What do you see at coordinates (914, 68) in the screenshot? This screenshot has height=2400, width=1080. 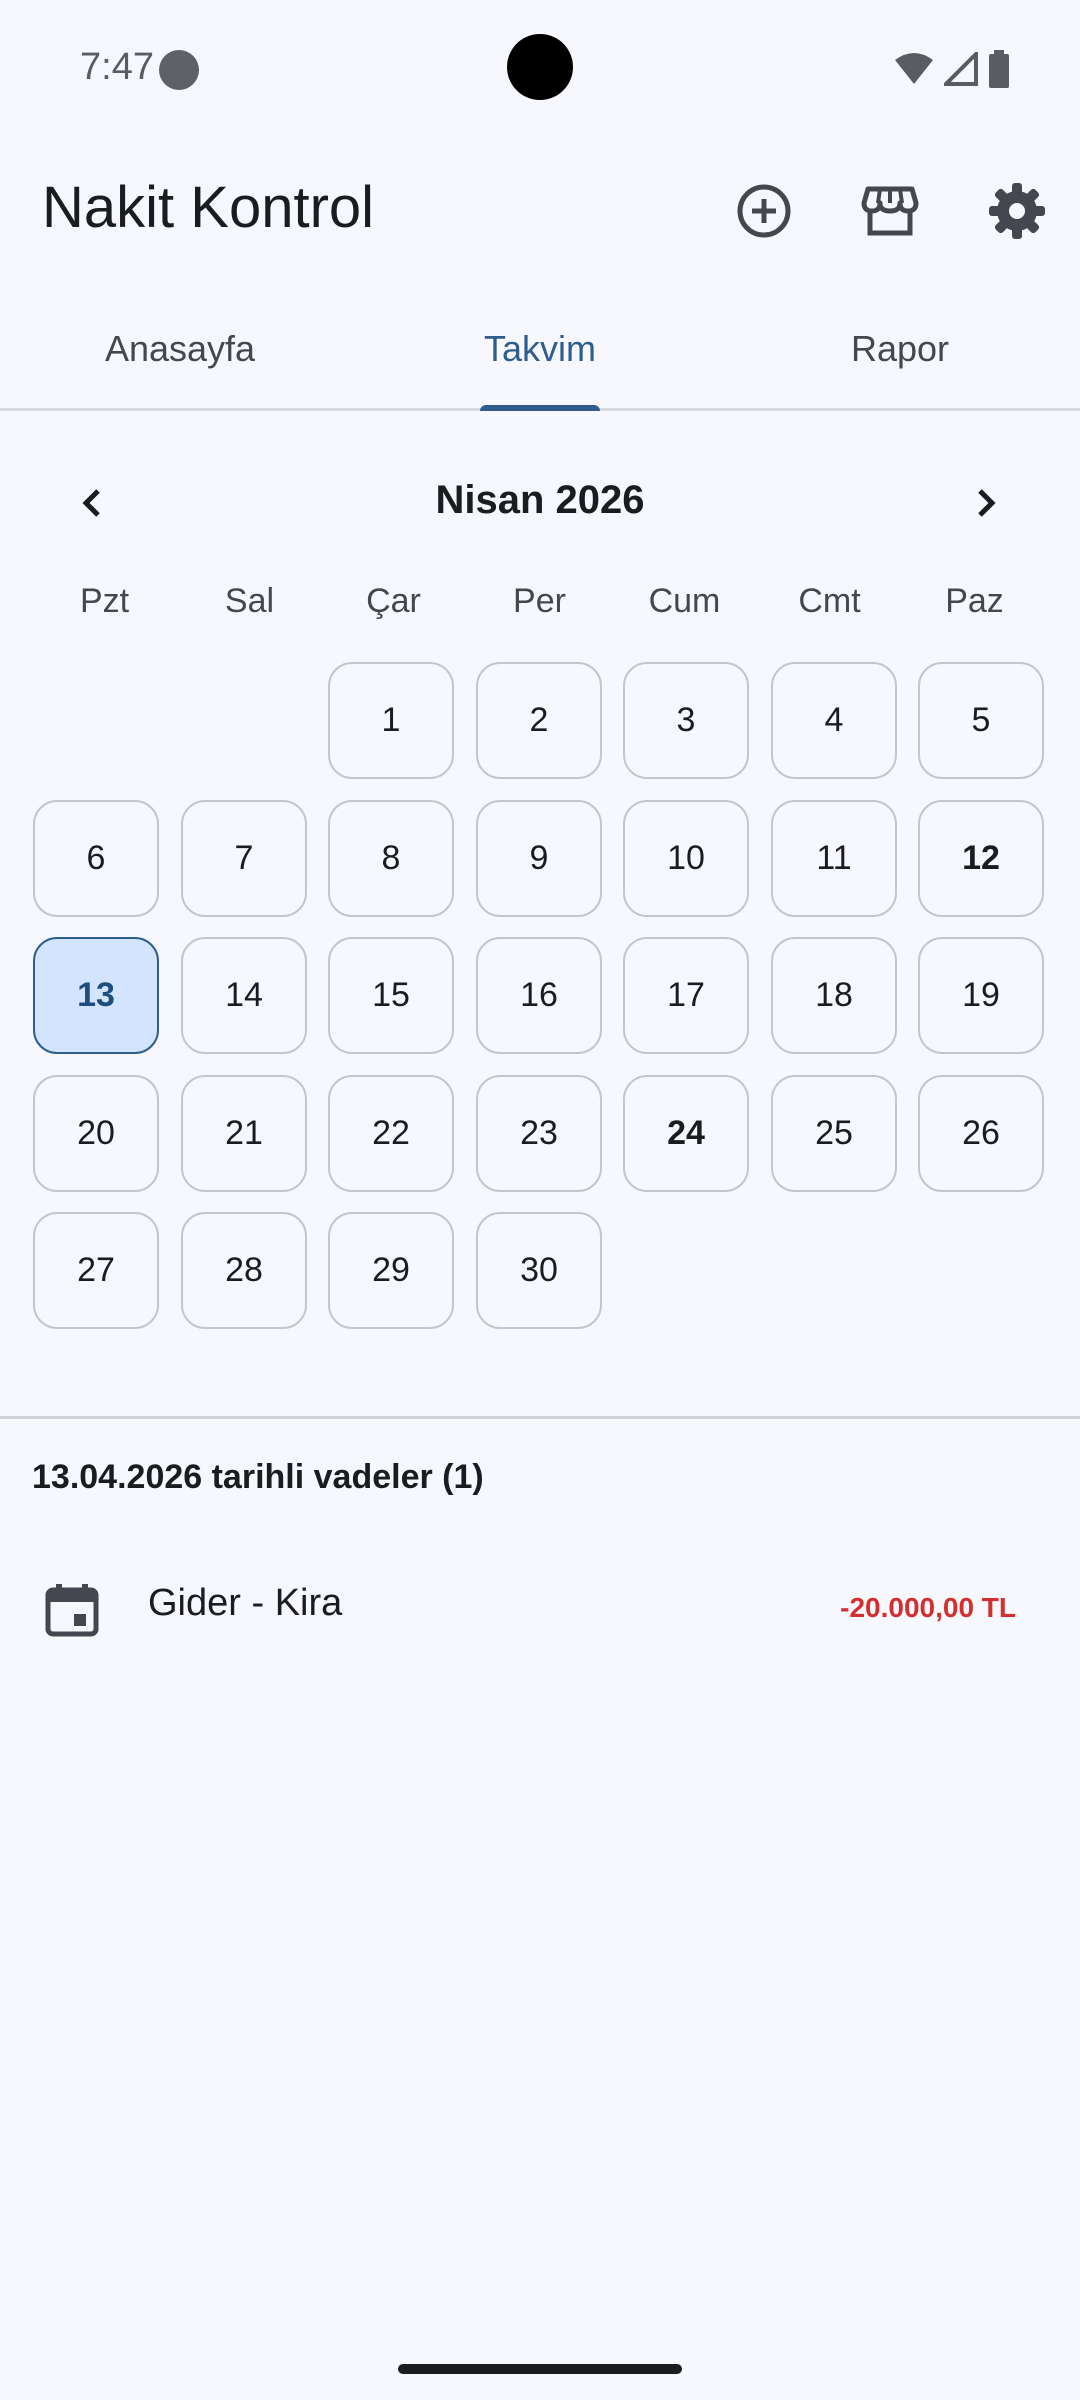 I see `wifi-icon` at bounding box center [914, 68].